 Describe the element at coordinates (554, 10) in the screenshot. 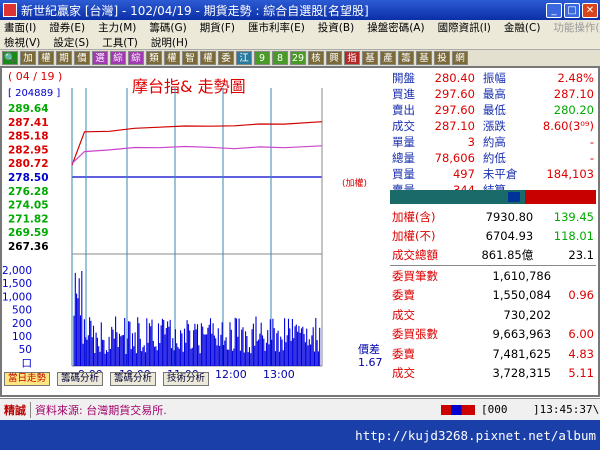

I see `minimize-button: _` at that location.